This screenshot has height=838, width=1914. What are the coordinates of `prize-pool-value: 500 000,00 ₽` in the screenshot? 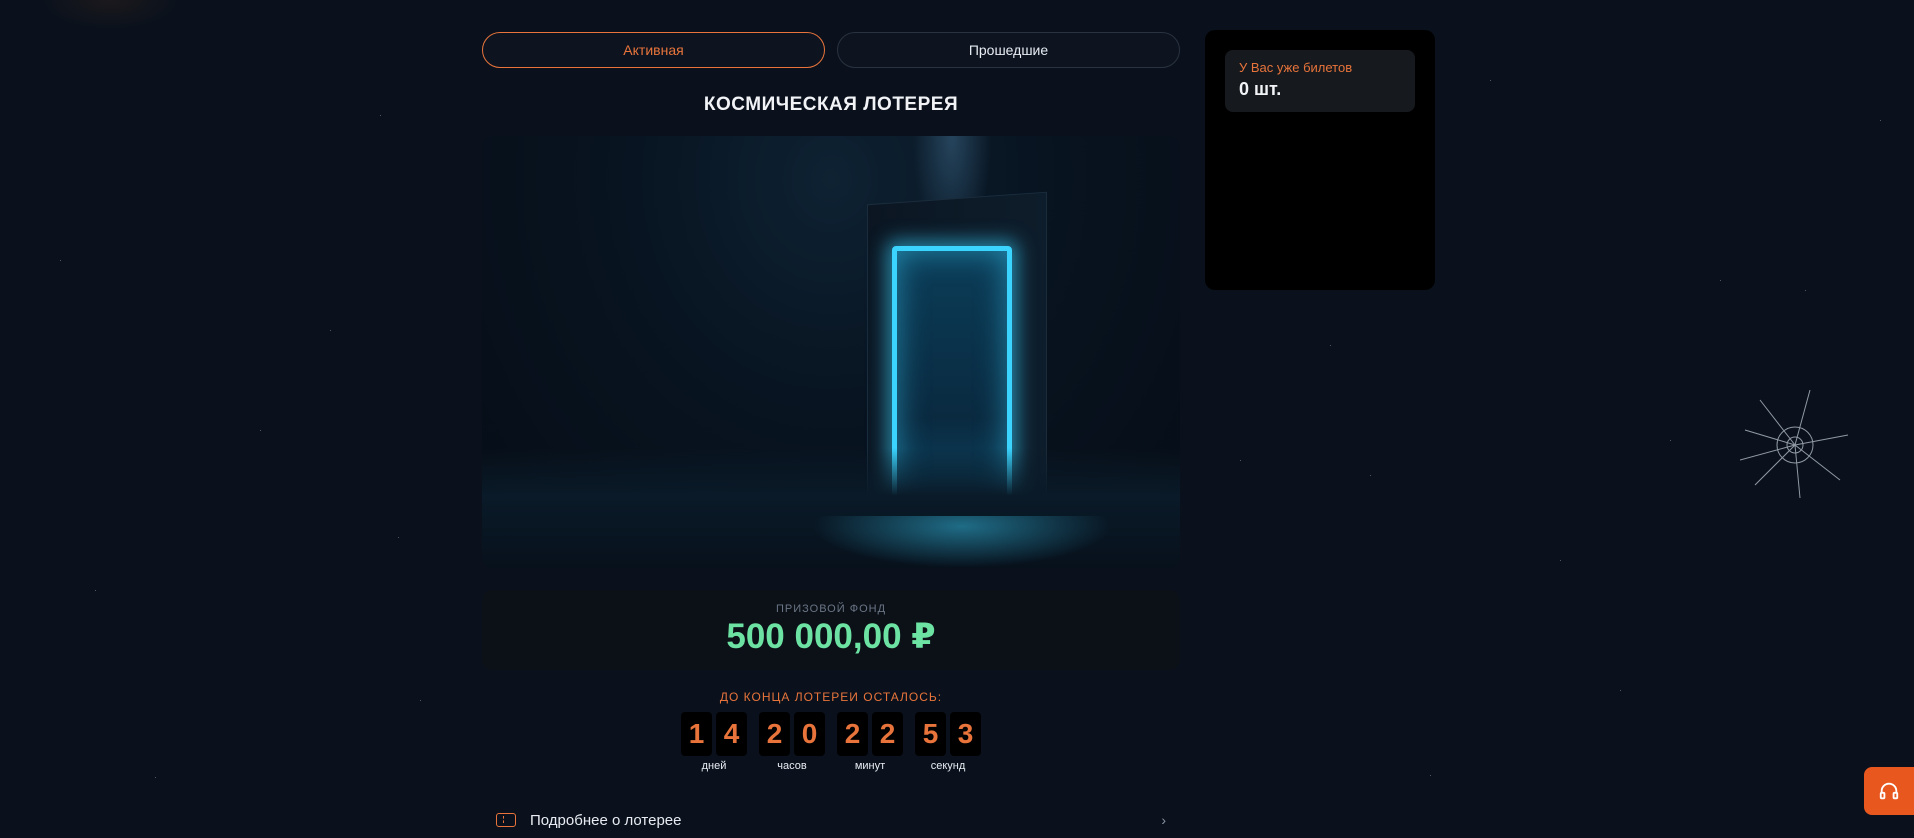 It's located at (831, 636).